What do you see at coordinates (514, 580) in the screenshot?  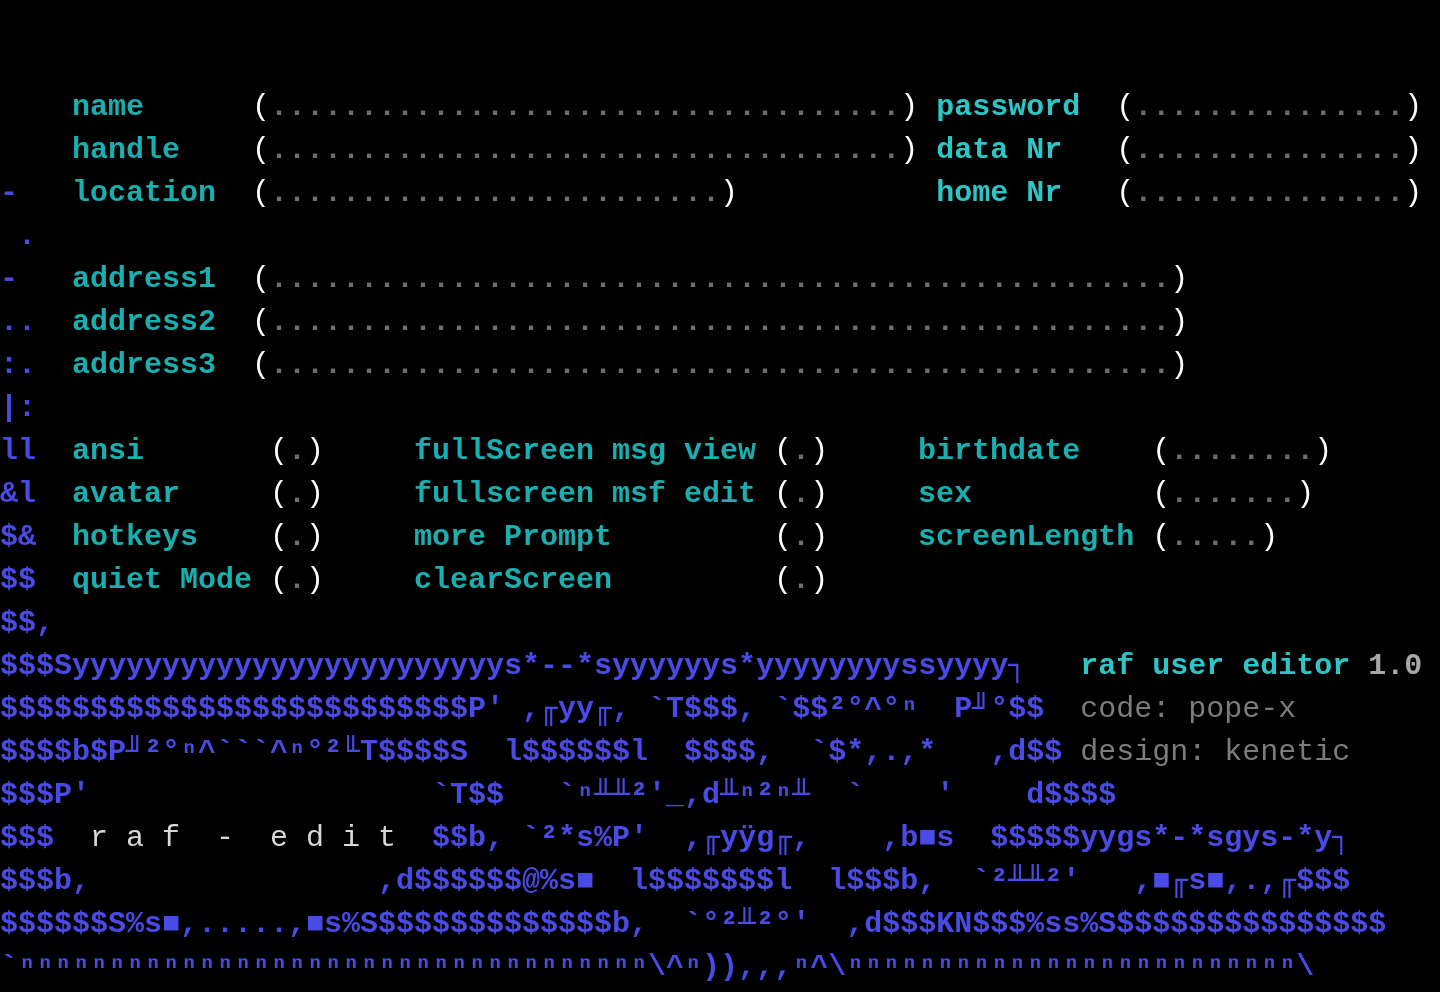 I see `option-label: clearScreen` at bounding box center [514, 580].